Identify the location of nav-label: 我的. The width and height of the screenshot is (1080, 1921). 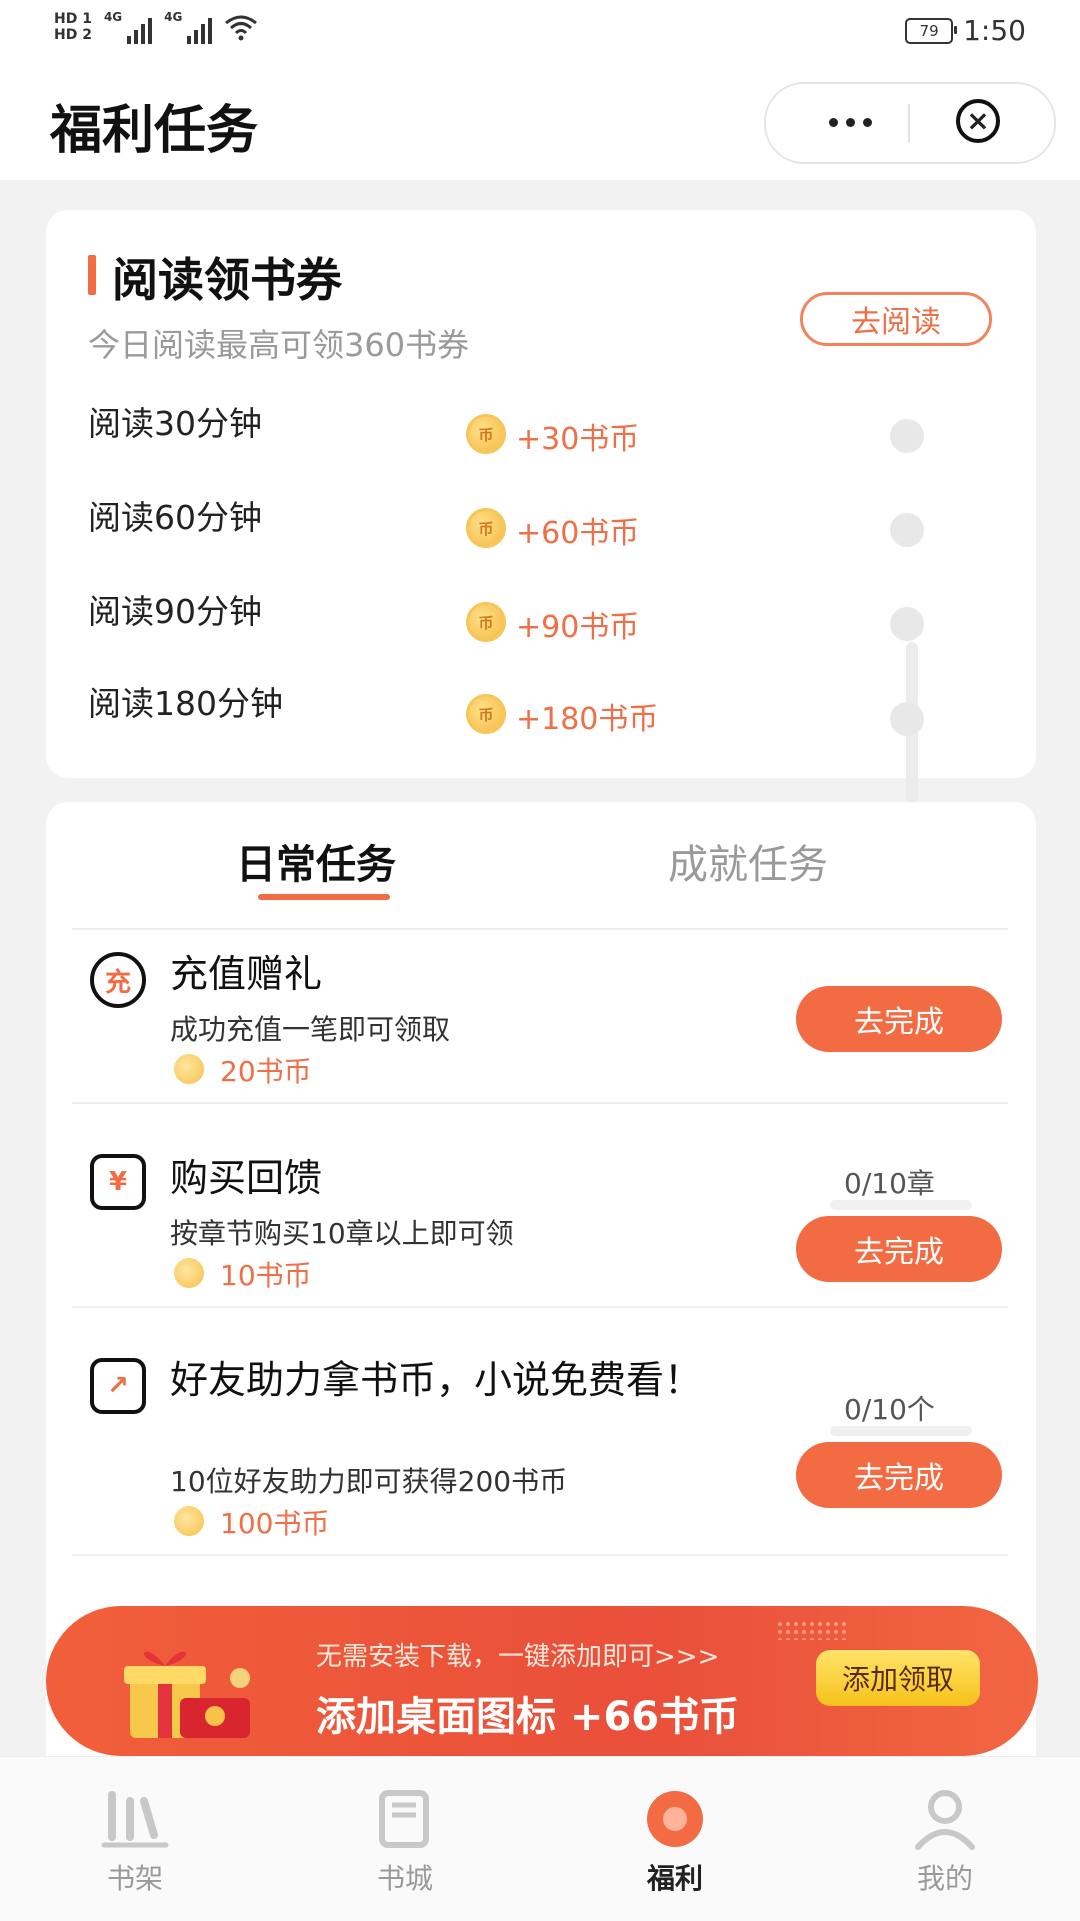
(944, 1878).